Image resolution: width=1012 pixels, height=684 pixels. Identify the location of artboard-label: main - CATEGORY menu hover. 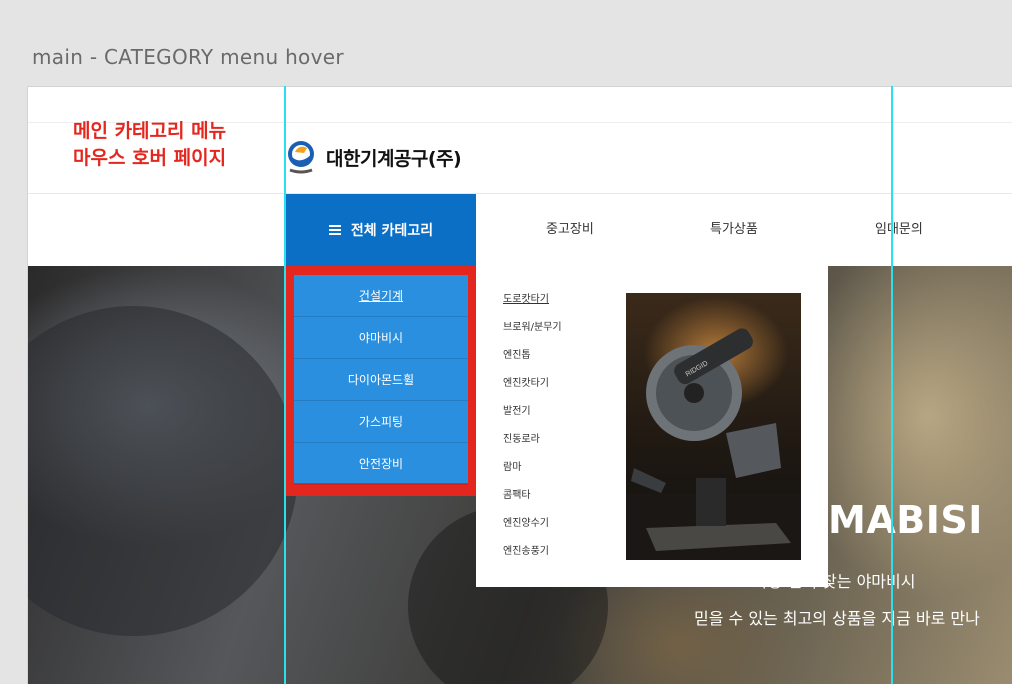
(188, 57).